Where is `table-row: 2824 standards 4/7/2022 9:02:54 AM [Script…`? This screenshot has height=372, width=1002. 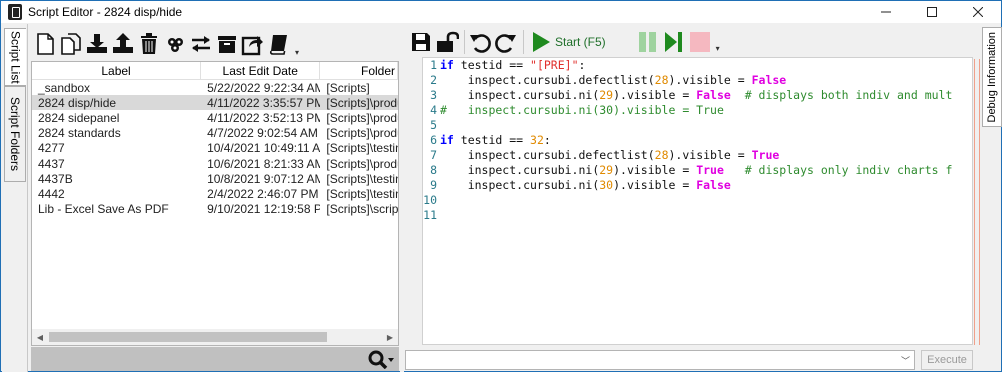
table-row: 2824 standards 4/7/2022 9:02:54 AM [Script… is located at coordinates (215, 133).